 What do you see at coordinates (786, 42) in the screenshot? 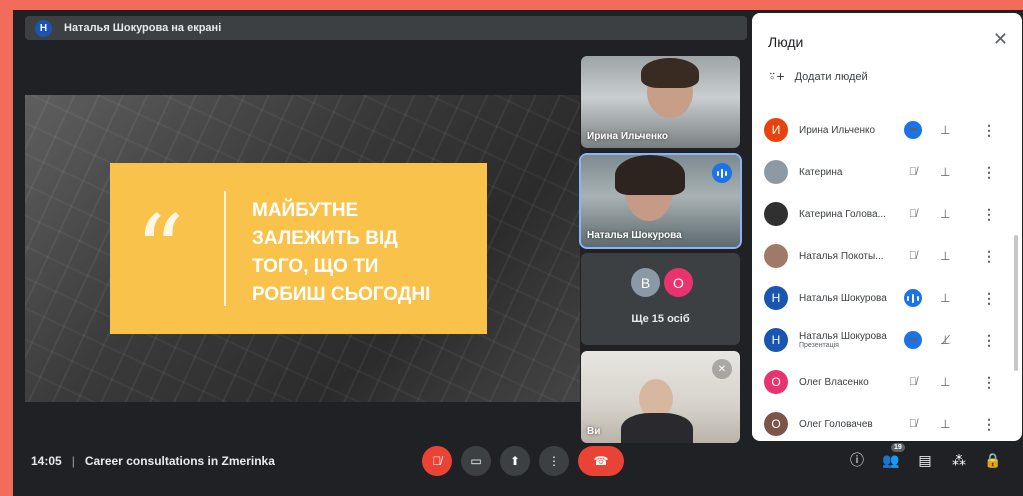
I see `panel-title: Люди` at bounding box center [786, 42].